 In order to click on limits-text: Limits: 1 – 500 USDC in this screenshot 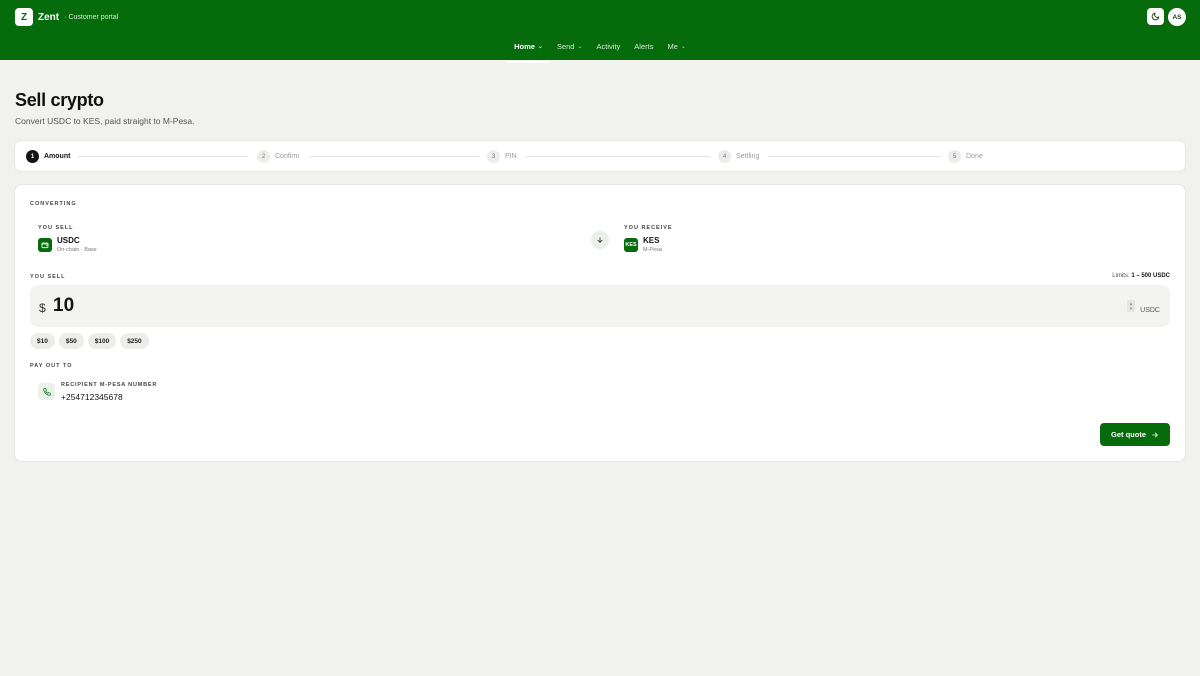, I will do `click(1141, 276)`.